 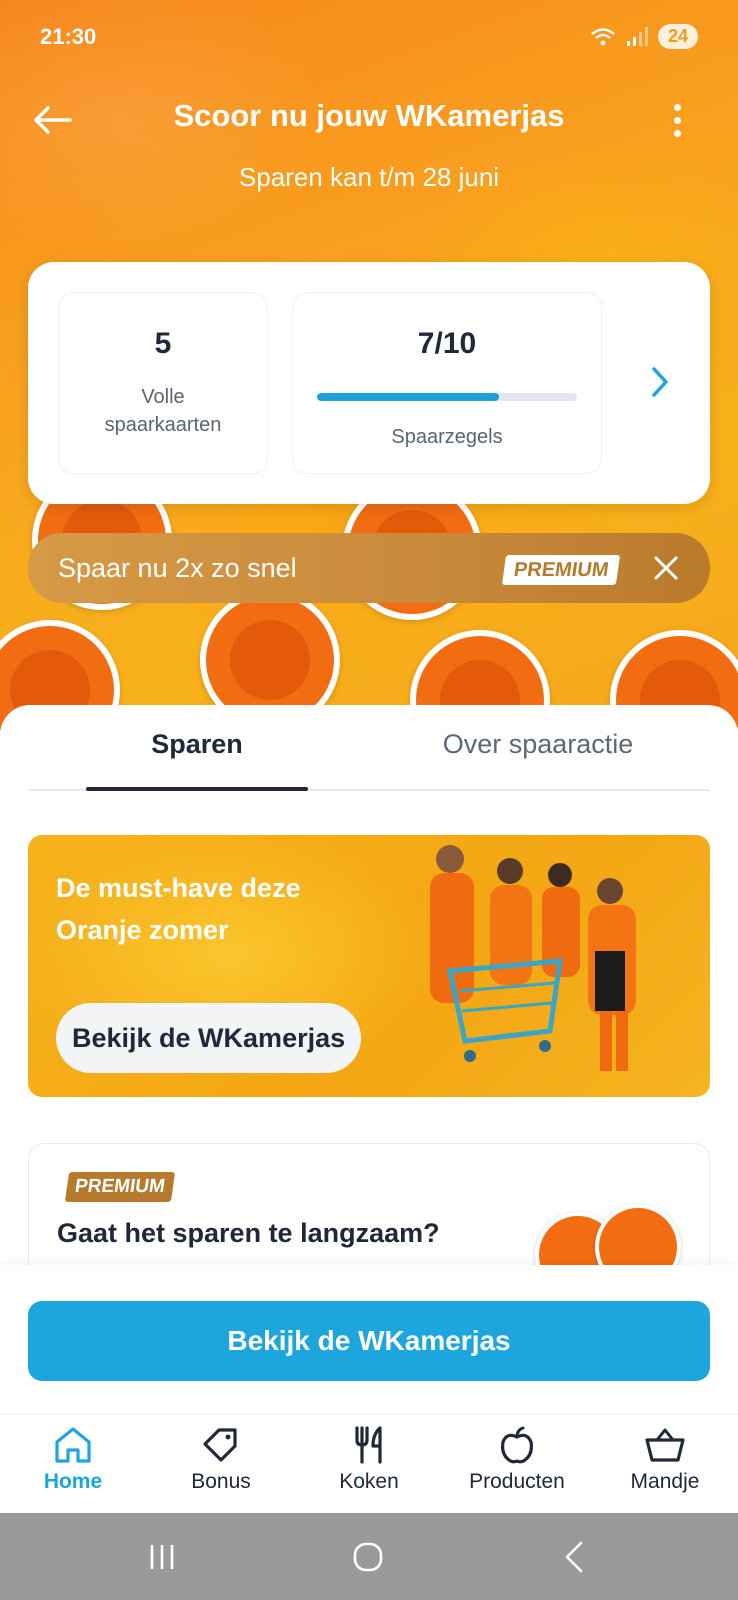 I want to click on players-photo, so click(x=533, y=958).